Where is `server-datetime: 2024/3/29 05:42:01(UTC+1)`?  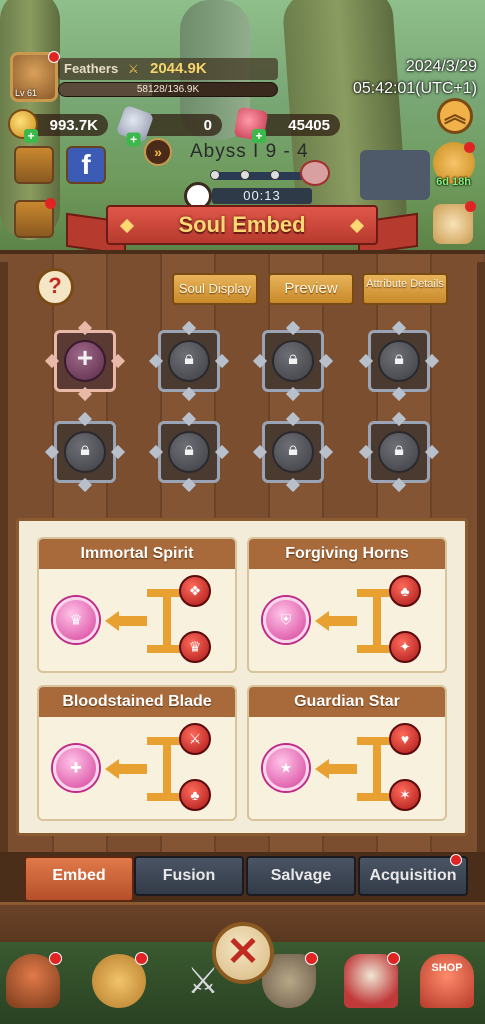 server-datetime: 2024/3/29 05:42:01(UTC+1) is located at coordinates (415, 78).